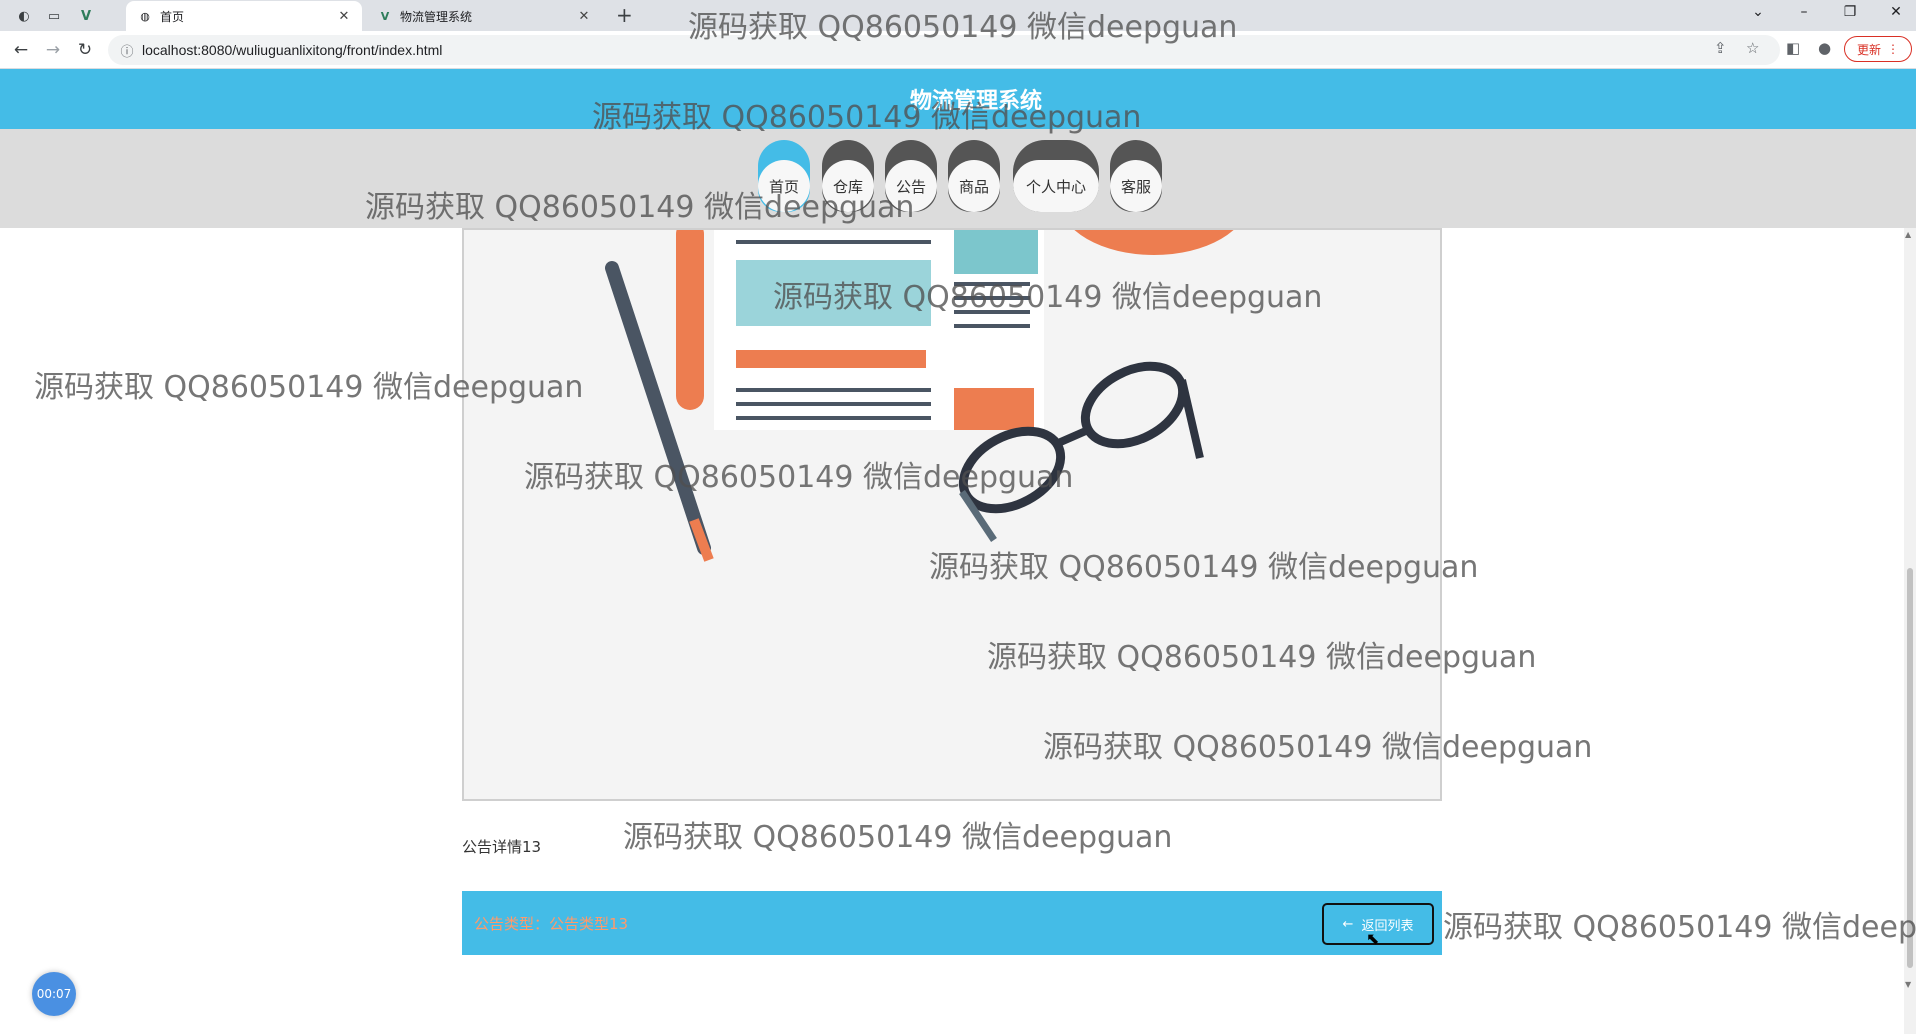 This screenshot has width=1916, height=1034. What do you see at coordinates (1908, 234) in the screenshot?
I see `scroll-up-icon: ▲` at bounding box center [1908, 234].